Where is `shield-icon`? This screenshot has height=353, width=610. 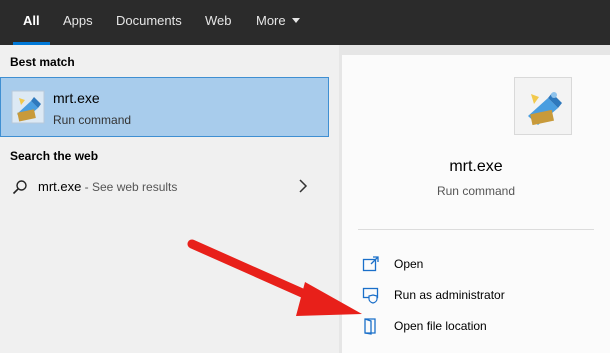 shield-icon is located at coordinates (370, 295).